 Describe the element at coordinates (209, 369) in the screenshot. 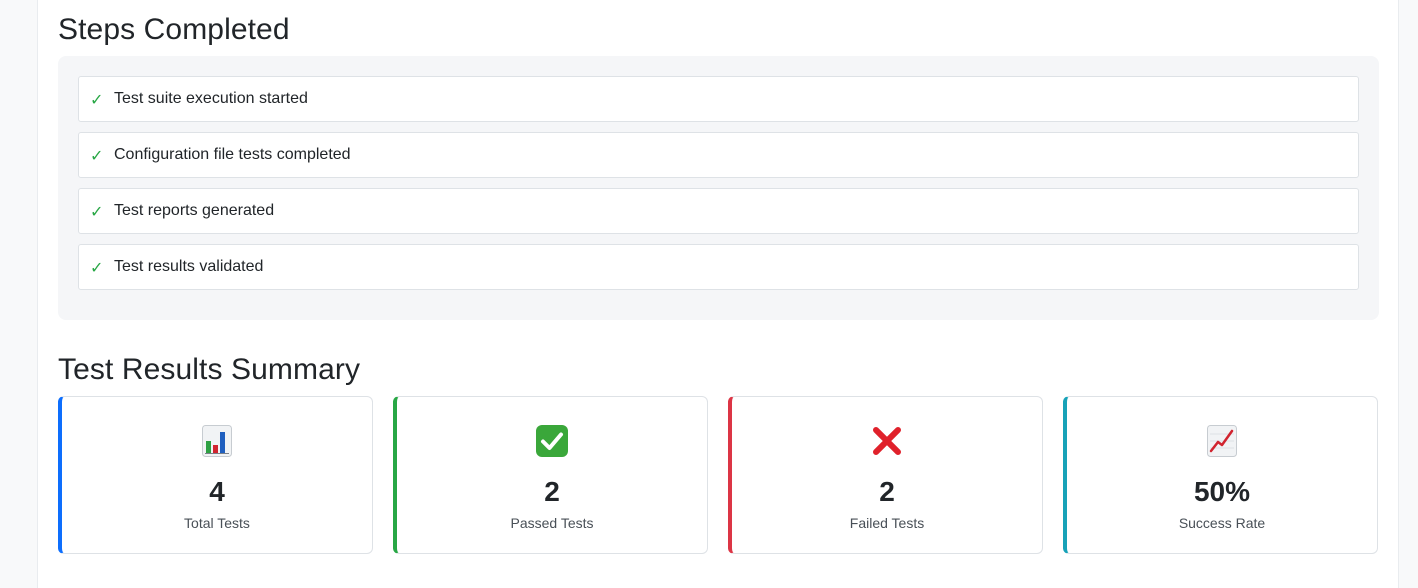

I see `test-results-summary-heading: Test Results Summary` at that location.